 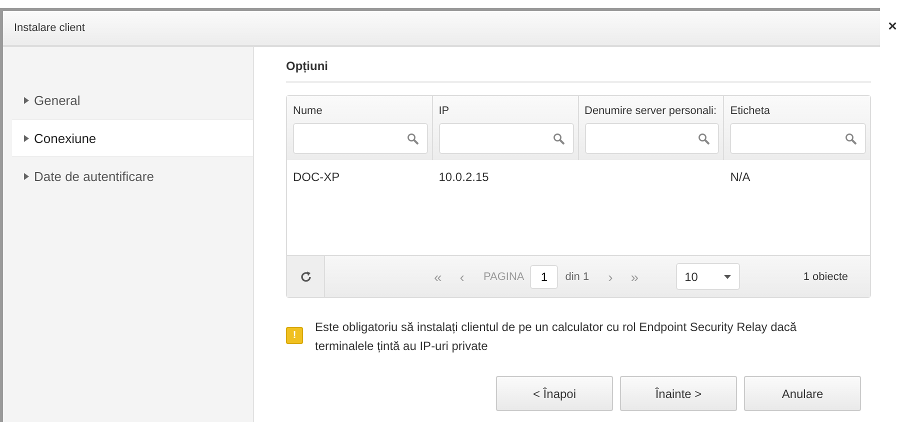 I want to click on sidebar-item: Conexiune, so click(x=132, y=138).